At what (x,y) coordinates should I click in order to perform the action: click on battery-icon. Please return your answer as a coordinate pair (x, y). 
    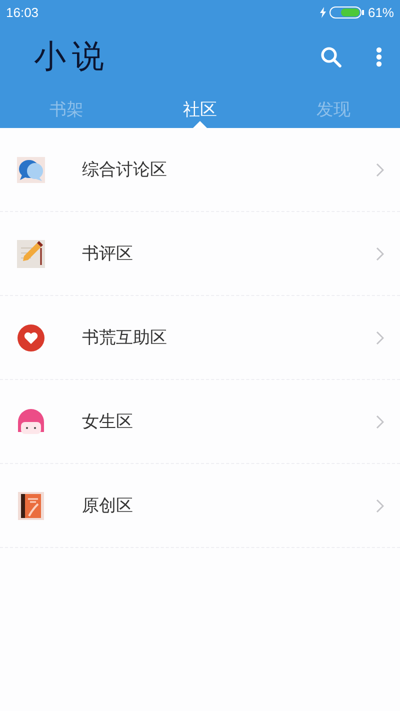
    Looking at the image, I should click on (346, 12).